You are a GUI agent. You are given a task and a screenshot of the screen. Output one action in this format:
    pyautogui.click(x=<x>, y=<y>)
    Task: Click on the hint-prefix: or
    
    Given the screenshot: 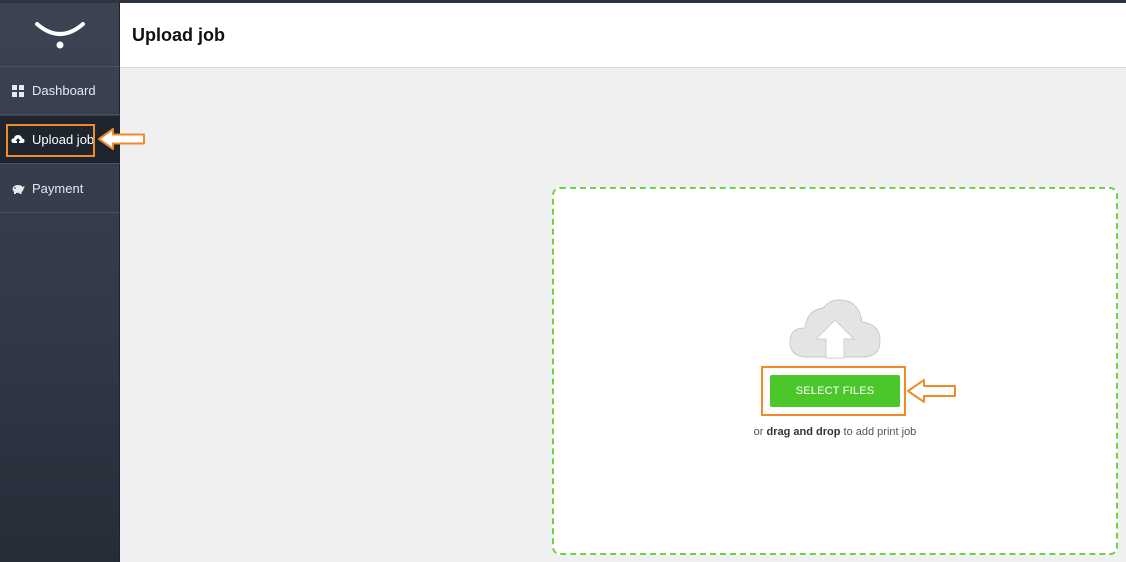 What is the action you would take?
    pyautogui.click(x=758, y=432)
    